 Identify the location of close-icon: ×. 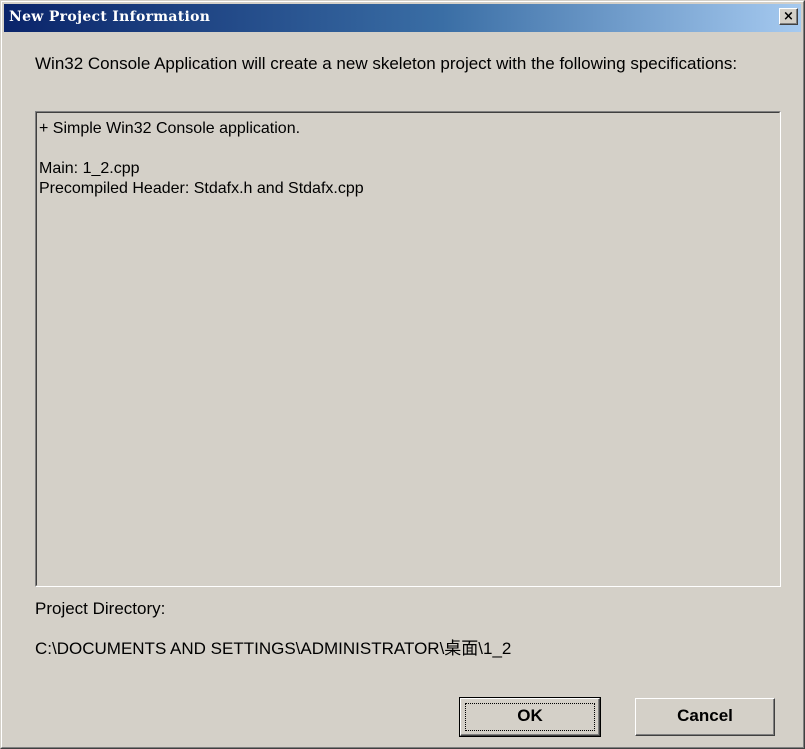
(788, 16).